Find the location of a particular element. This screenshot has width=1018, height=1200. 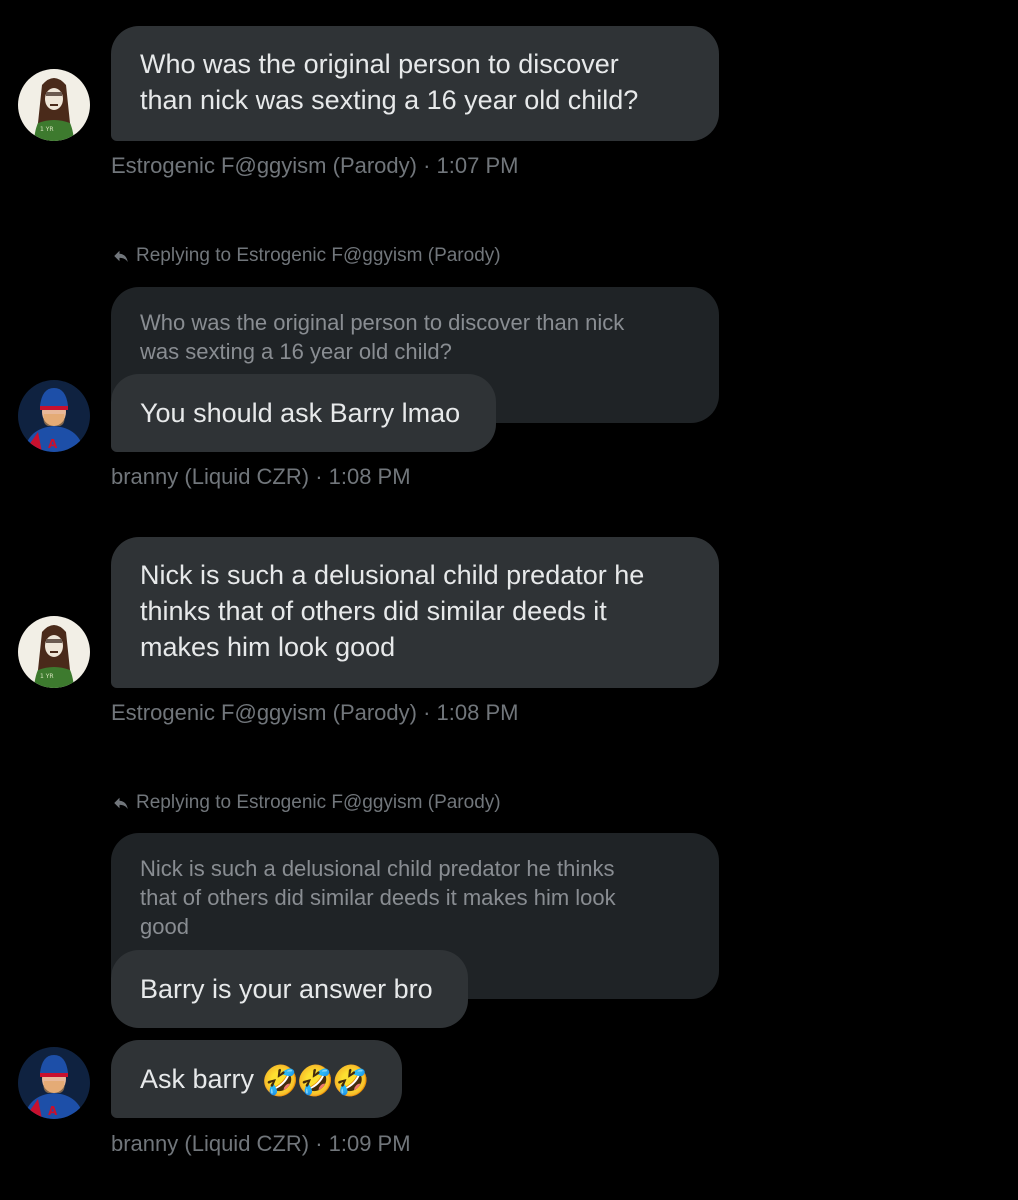

quoted-line: good is located at coordinates (164, 926).